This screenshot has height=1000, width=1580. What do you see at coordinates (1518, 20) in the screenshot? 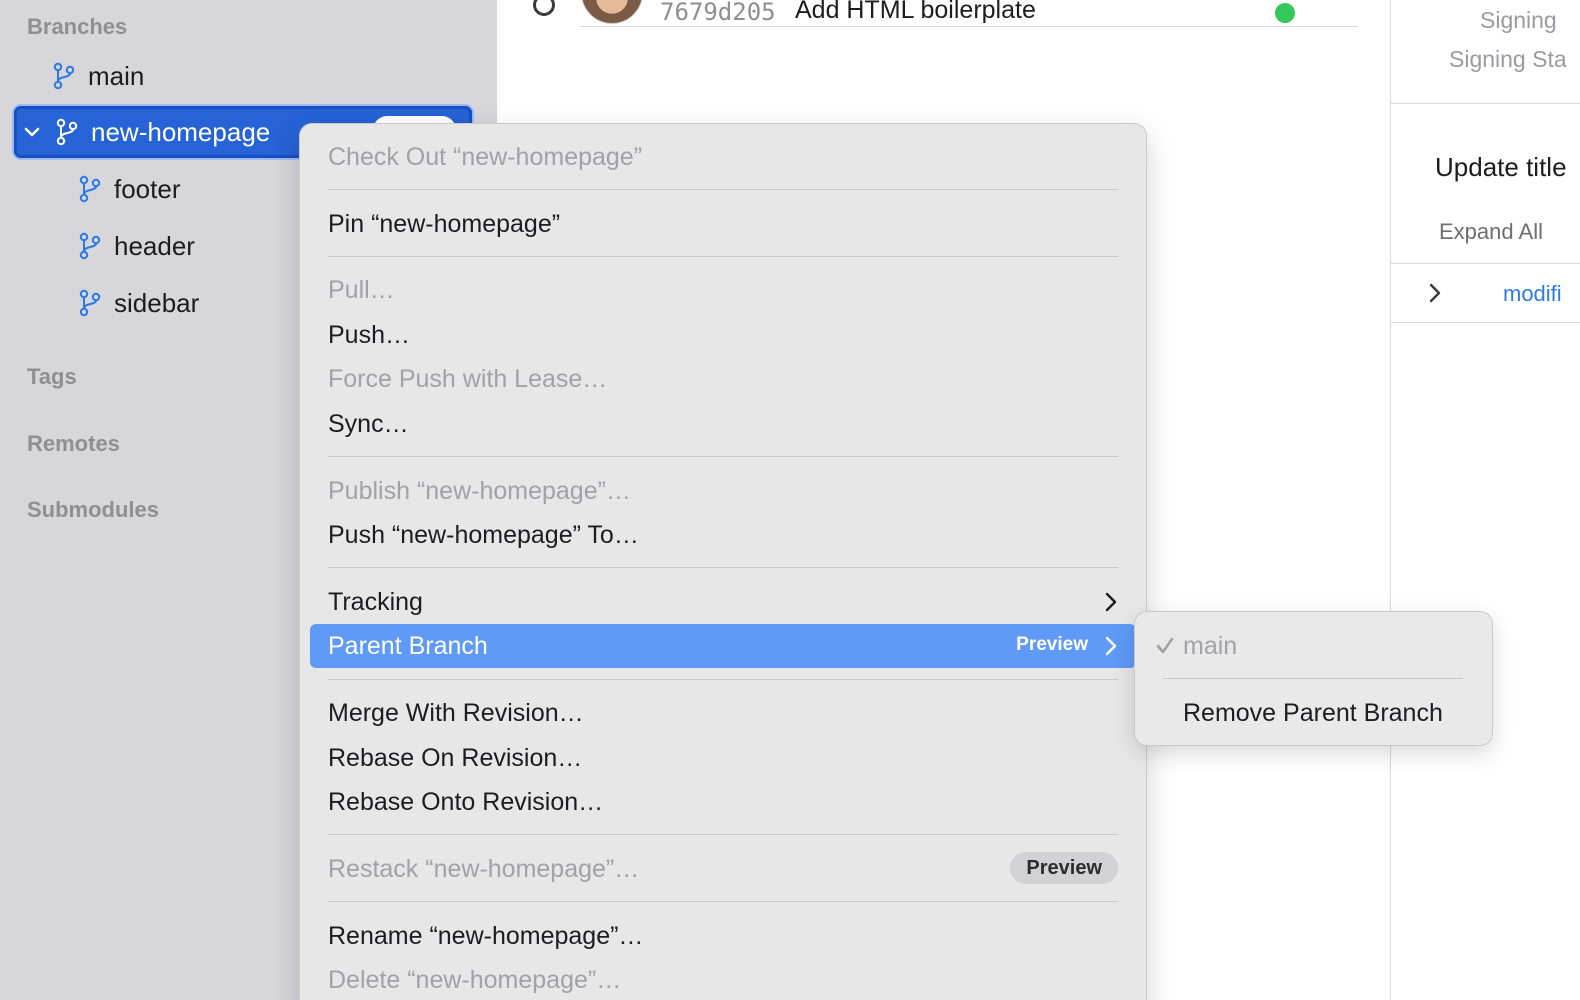
I see `signing-label: Signing` at bounding box center [1518, 20].